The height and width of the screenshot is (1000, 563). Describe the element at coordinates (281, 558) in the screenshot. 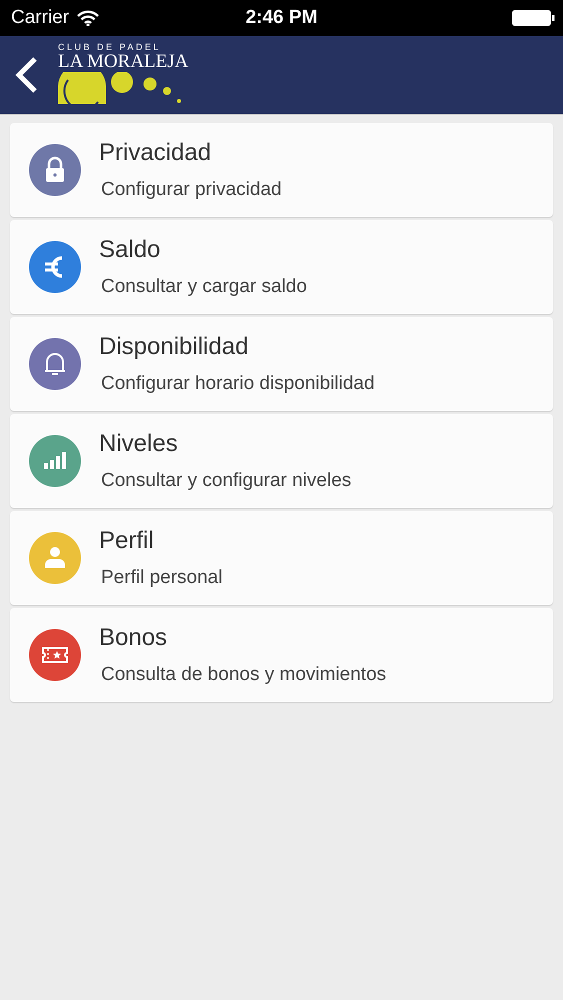

I see `menu-item: Perfil Perfil personal` at that location.